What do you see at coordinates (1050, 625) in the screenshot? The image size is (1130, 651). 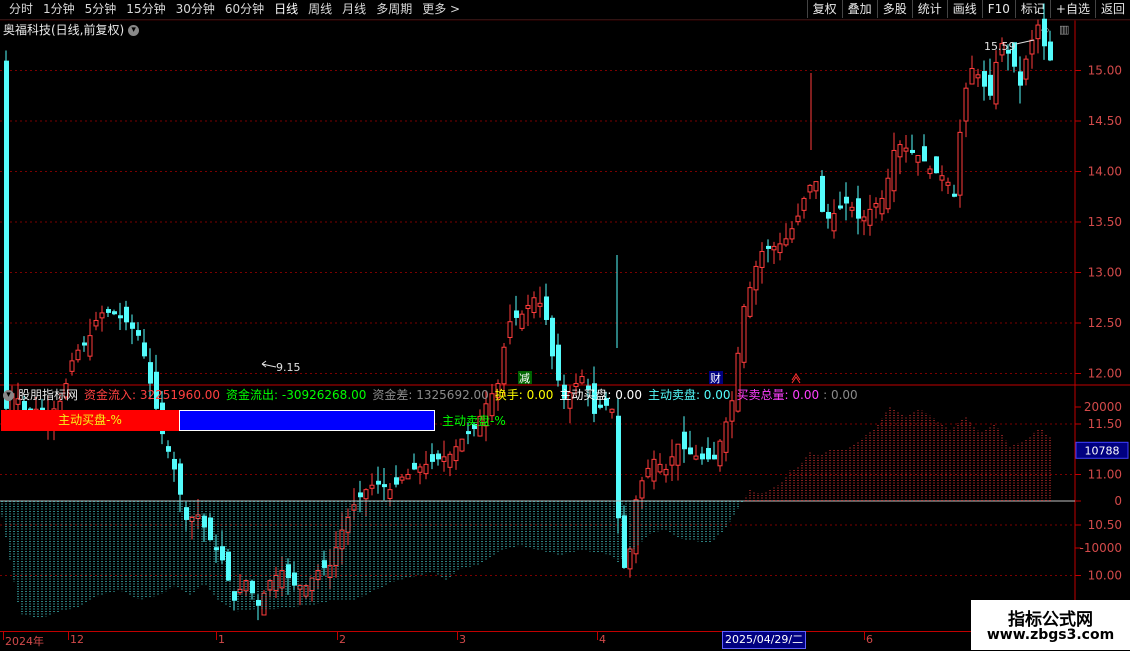 I see `watermark-logo: 指标公式网 www.zbgs3.com` at bounding box center [1050, 625].